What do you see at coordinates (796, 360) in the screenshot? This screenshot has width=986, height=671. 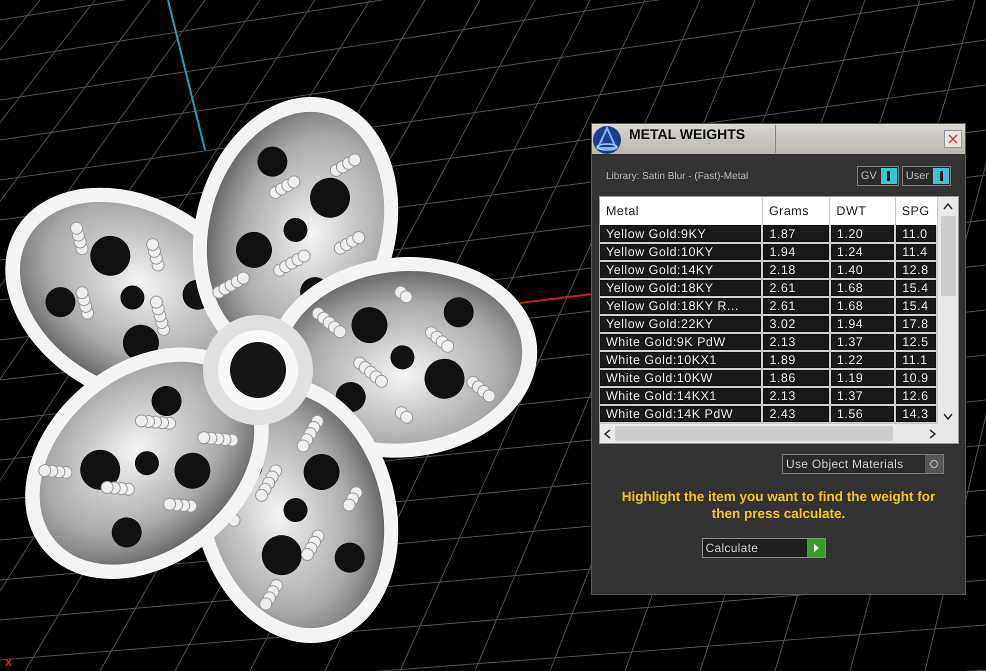 I see `table-cell: 1.89` at bounding box center [796, 360].